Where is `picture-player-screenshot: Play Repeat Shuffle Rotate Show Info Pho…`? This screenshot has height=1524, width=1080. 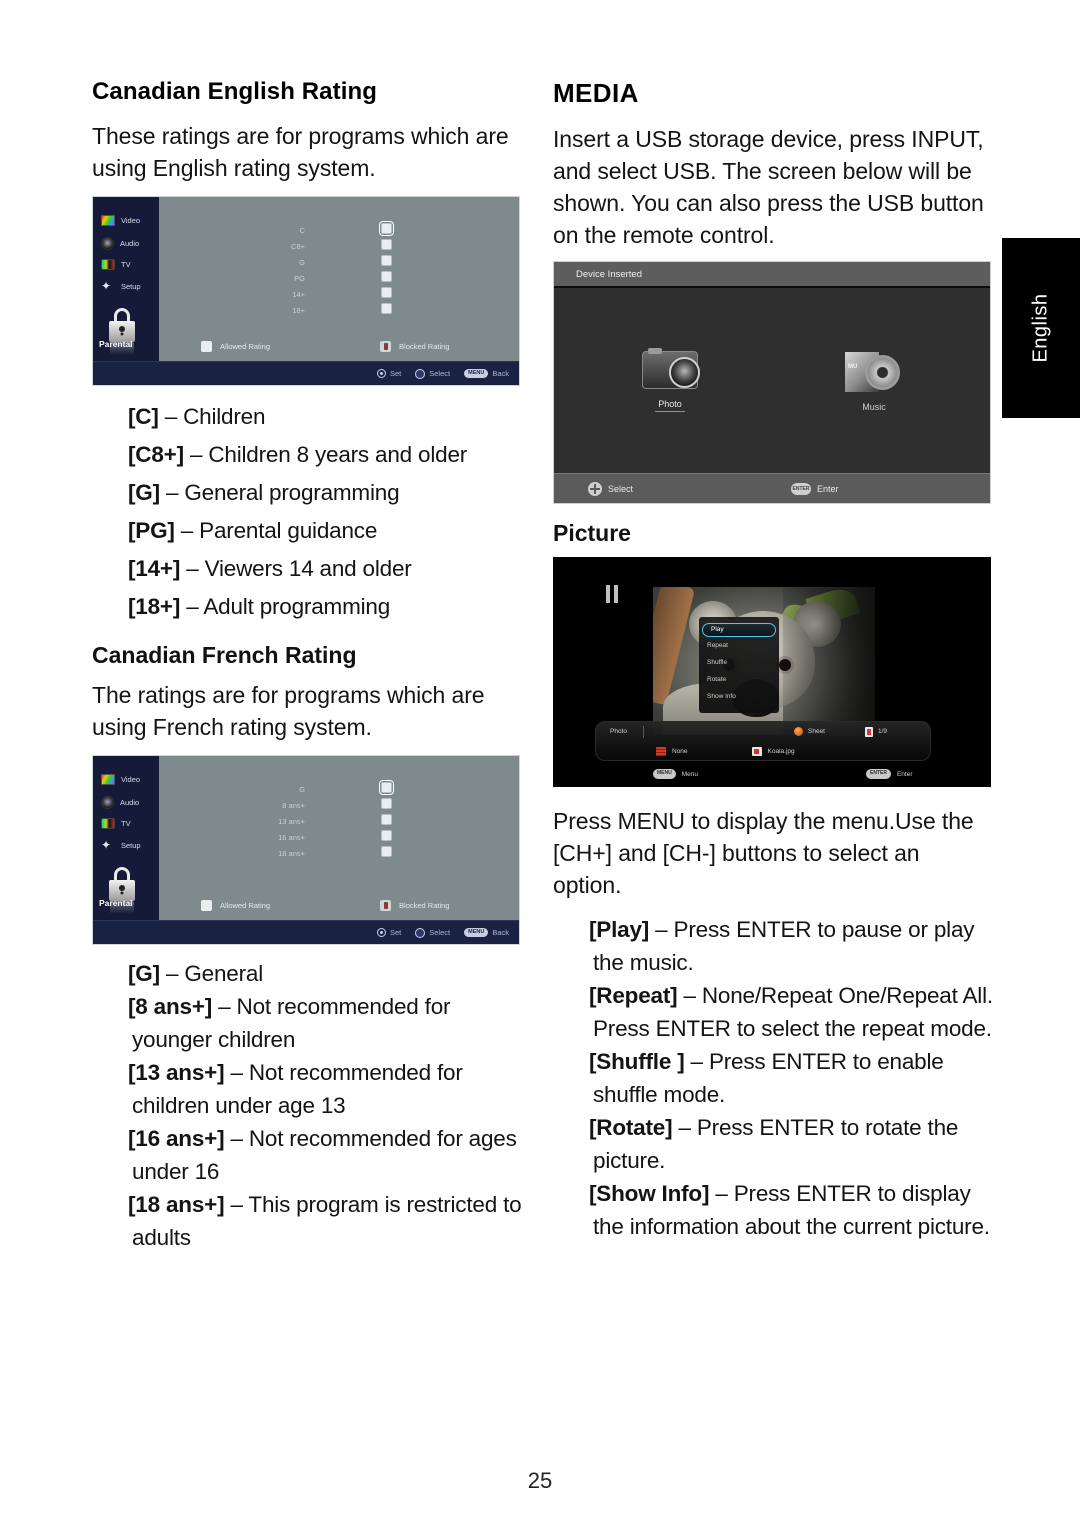
picture-player-screenshot: Play Repeat Shuffle Rotate Show Info Pho… is located at coordinates (772, 672).